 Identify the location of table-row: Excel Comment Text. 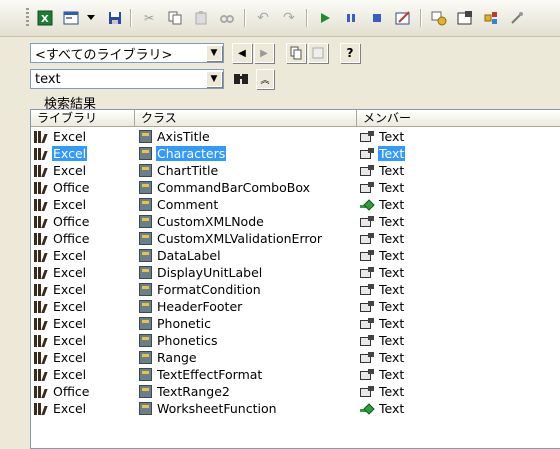
(295, 204).